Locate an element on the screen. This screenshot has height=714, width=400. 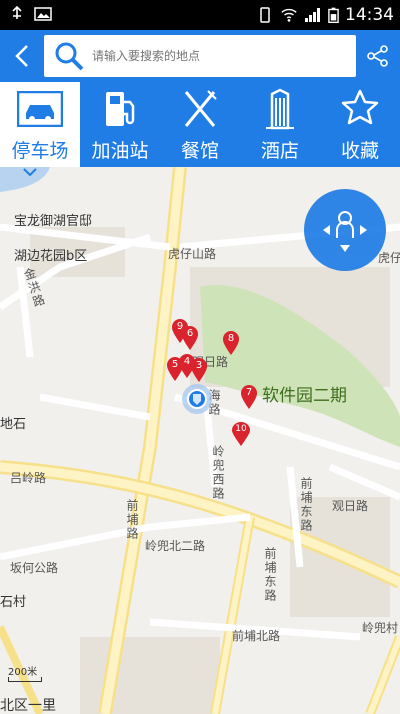
share-icon is located at coordinates (378, 56).